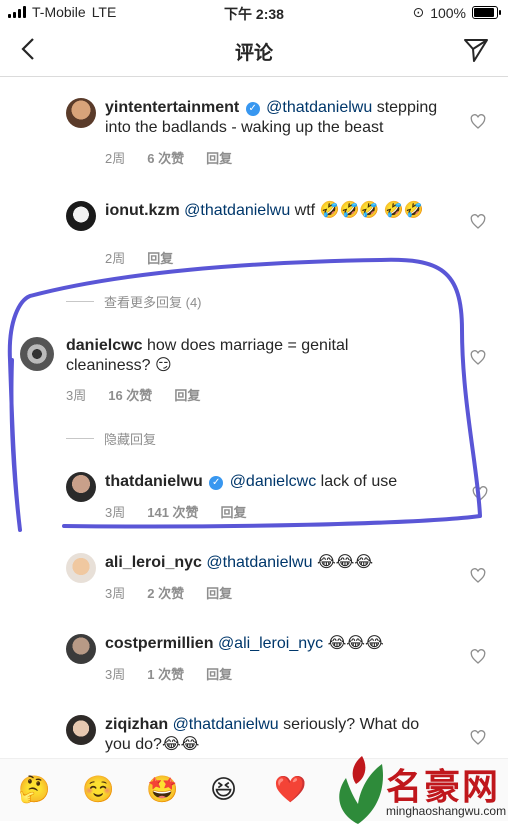 Image resolution: width=508 pixels, height=829 pixels. What do you see at coordinates (486, 12) in the screenshot?
I see `battery-icon` at bounding box center [486, 12].